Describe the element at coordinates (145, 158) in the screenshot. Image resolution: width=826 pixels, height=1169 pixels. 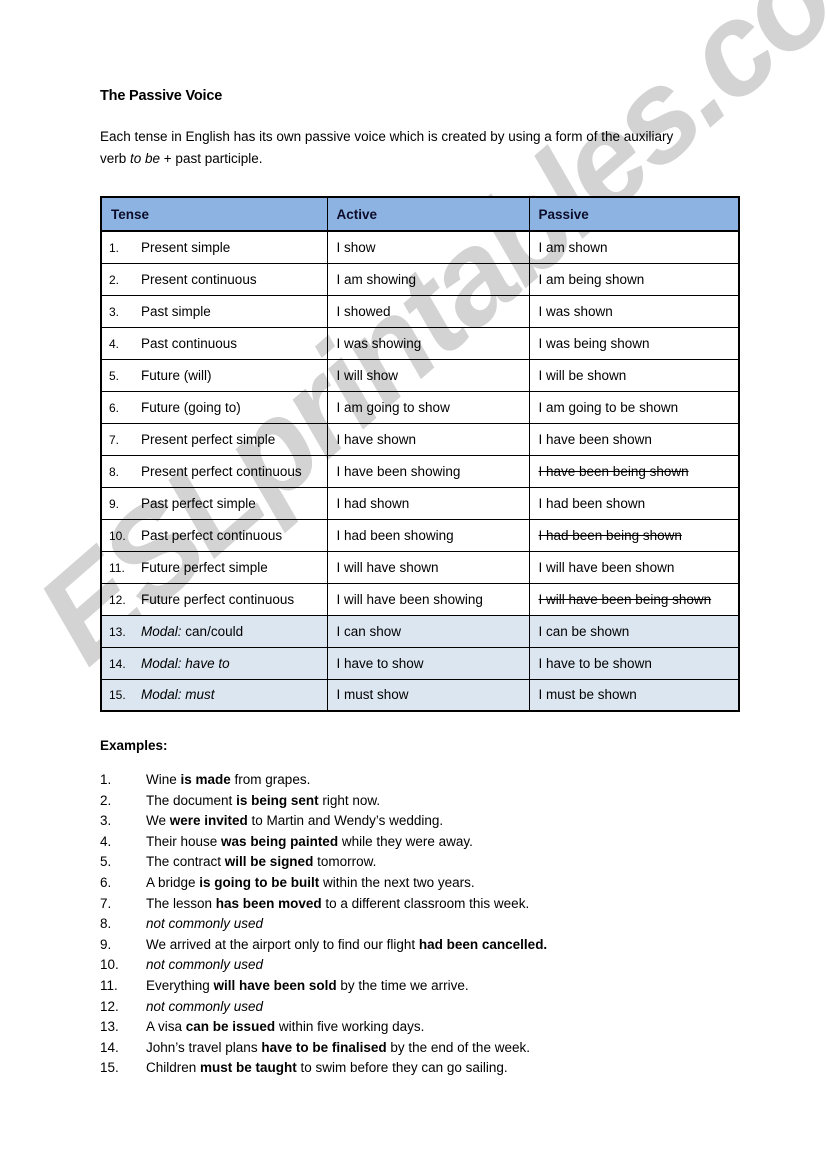
I see `intro-text-italic: to be` at that location.